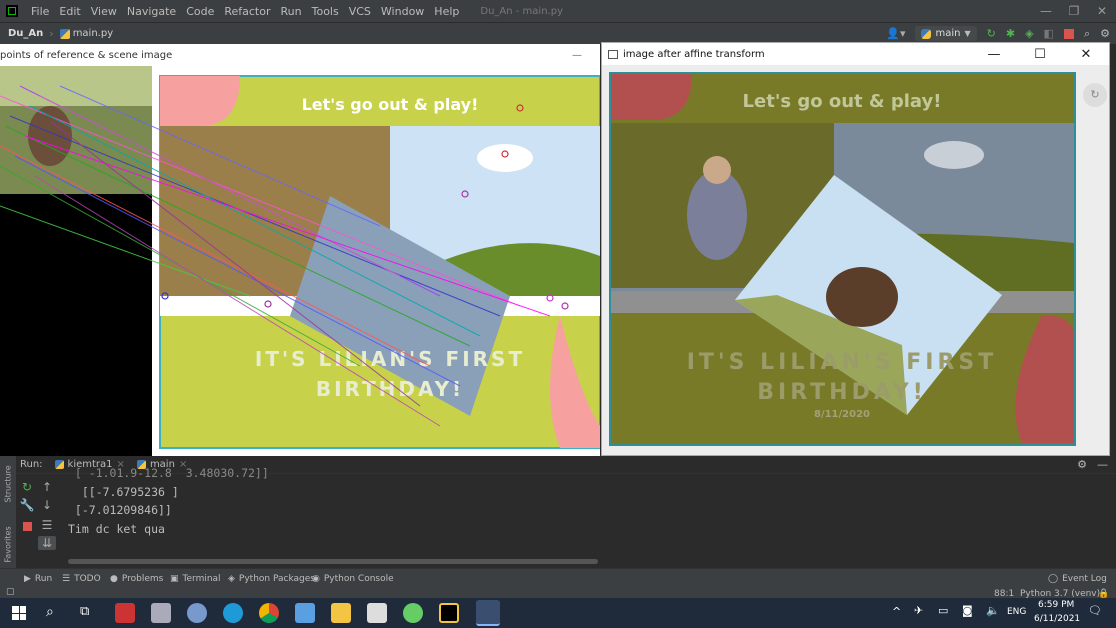 This screenshot has height=628, width=1116. What do you see at coordinates (896, 611) in the screenshot?
I see `show-hidden-icons: ^` at bounding box center [896, 611].